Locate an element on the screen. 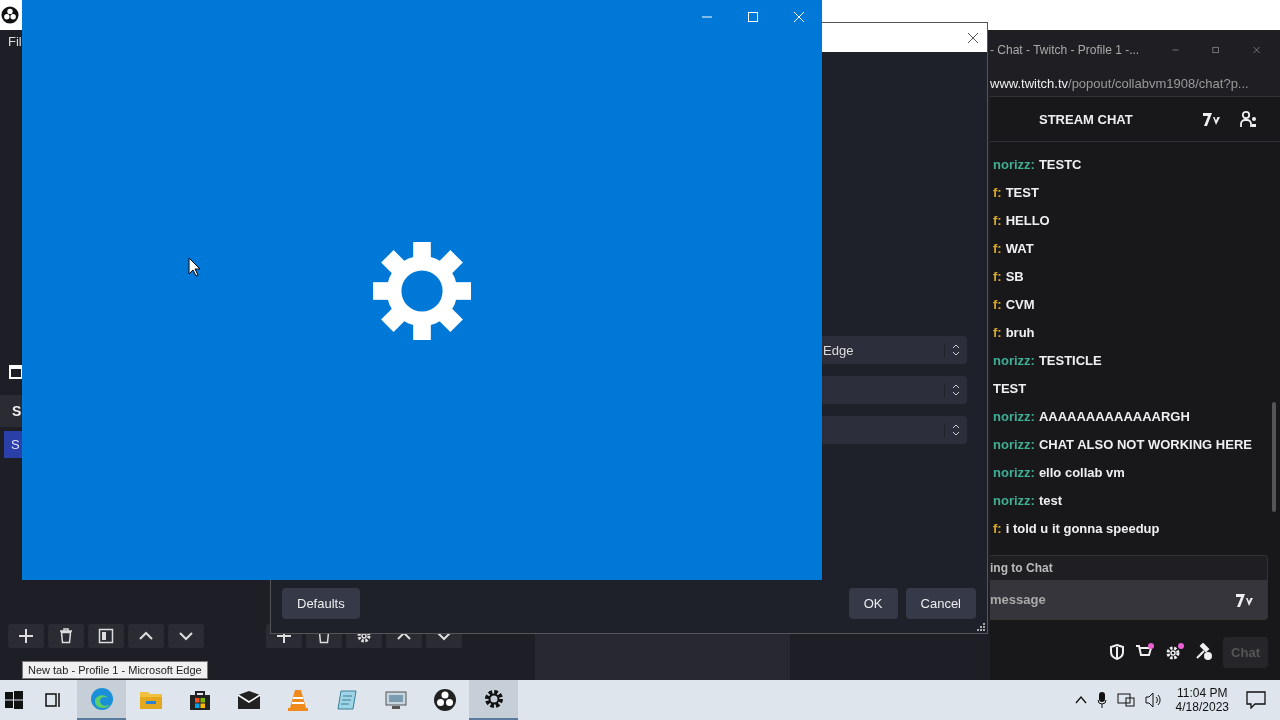 This screenshot has height=720, width=1280. chat-message: CHAT ALSO NOT WORKING HERE is located at coordinates (1145, 444).